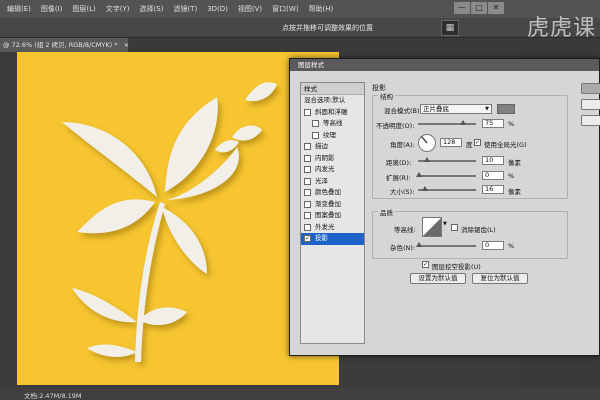 This screenshot has height=400, width=600. Describe the element at coordinates (456, 267) in the screenshot. I see `knockout-label: 图层挖空投影(U)` at that location.